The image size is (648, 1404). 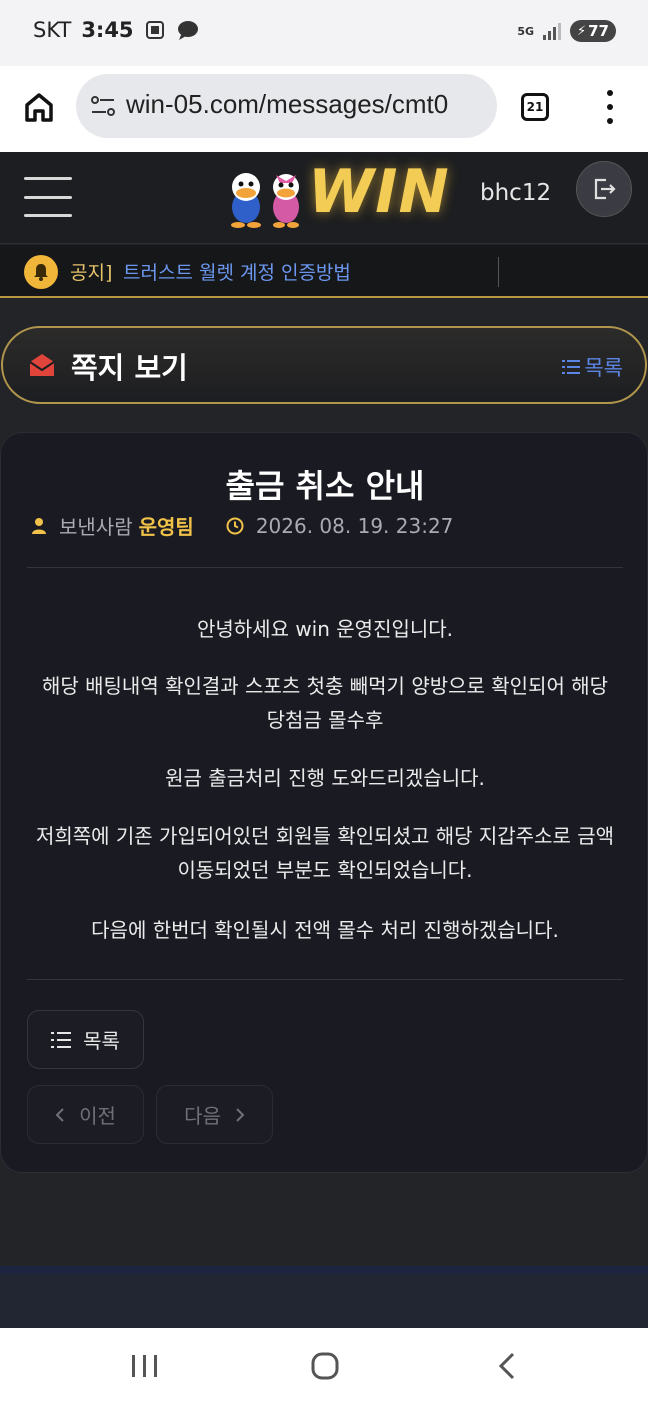 What do you see at coordinates (354, 525) in the screenshot?
I see `message-datetime: 2026. 08. 19. 23:27` at bounding box center [354, 525].